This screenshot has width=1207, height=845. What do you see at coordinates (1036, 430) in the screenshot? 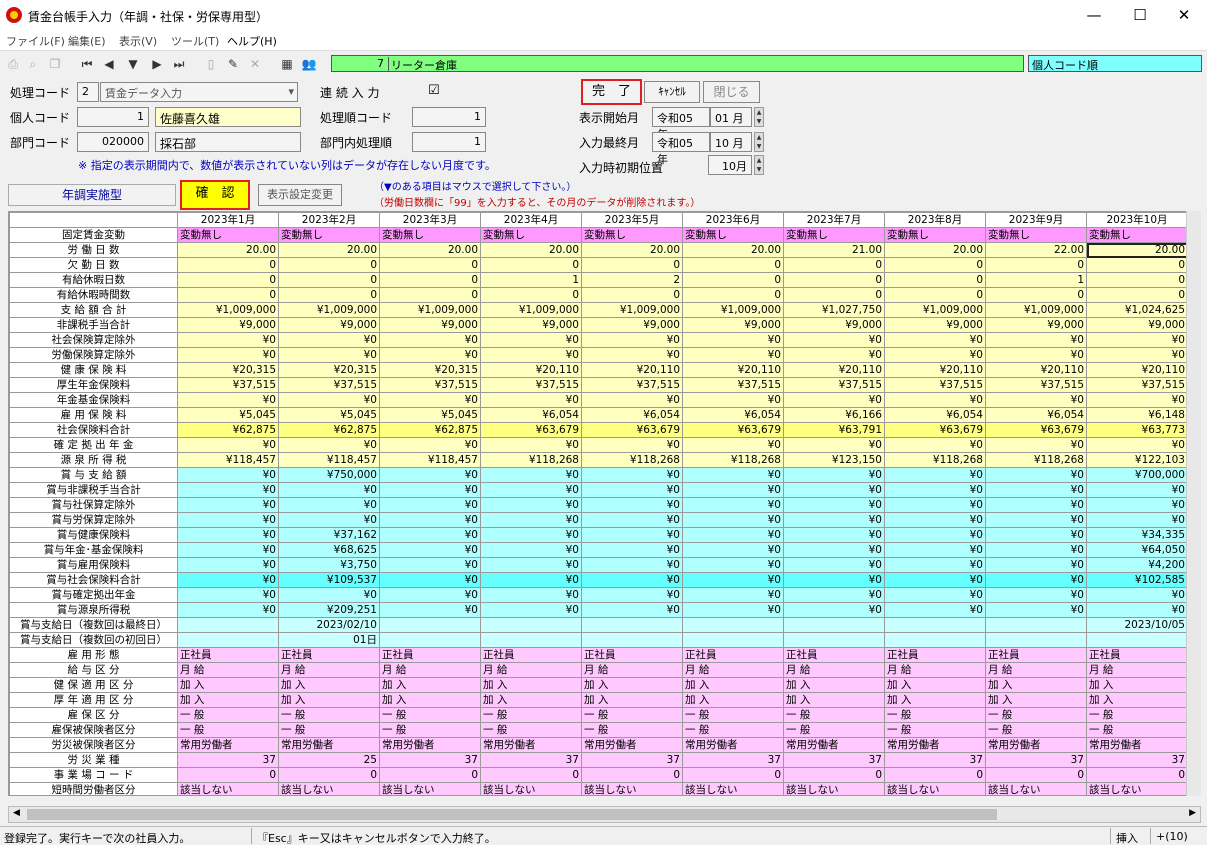
I see `table-cell: ¥63,679` at bounding box center [1036, 430].